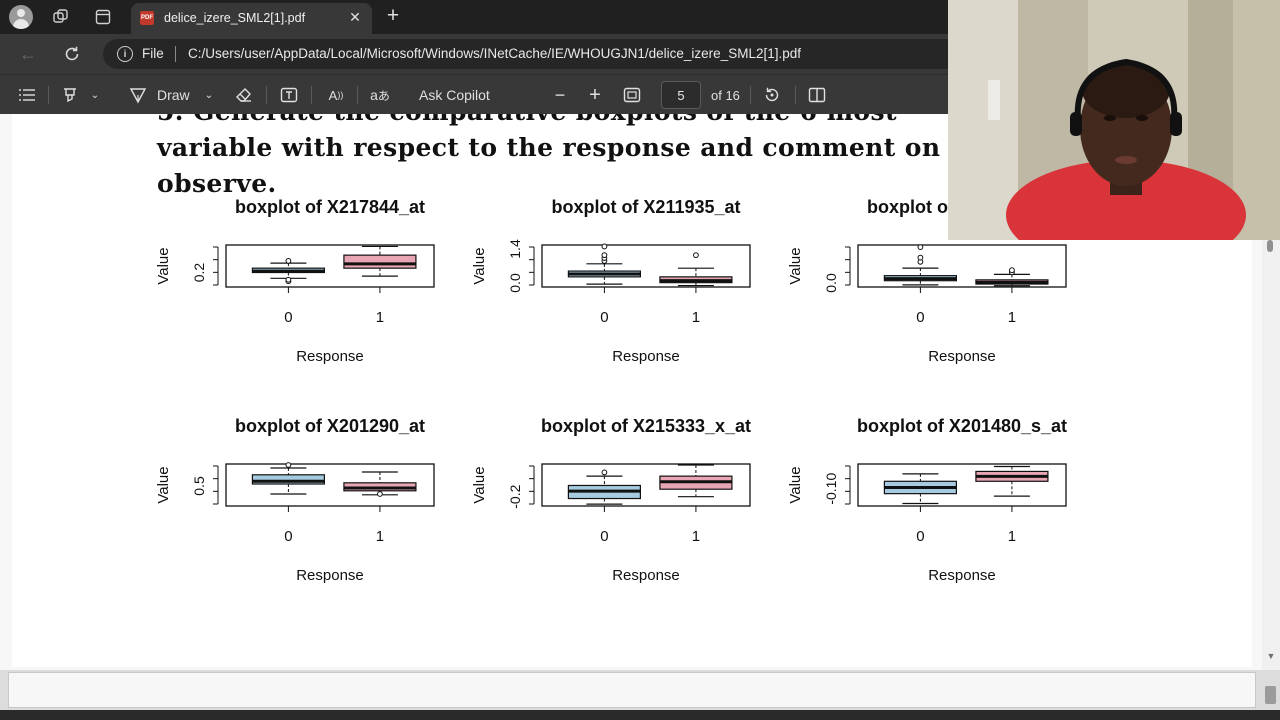 The width and height of the screenshot is (1280, 720). Describe the element at coordinates (355, 17) in the screenshot. I see `close-tab-icon: ✕` at that location.